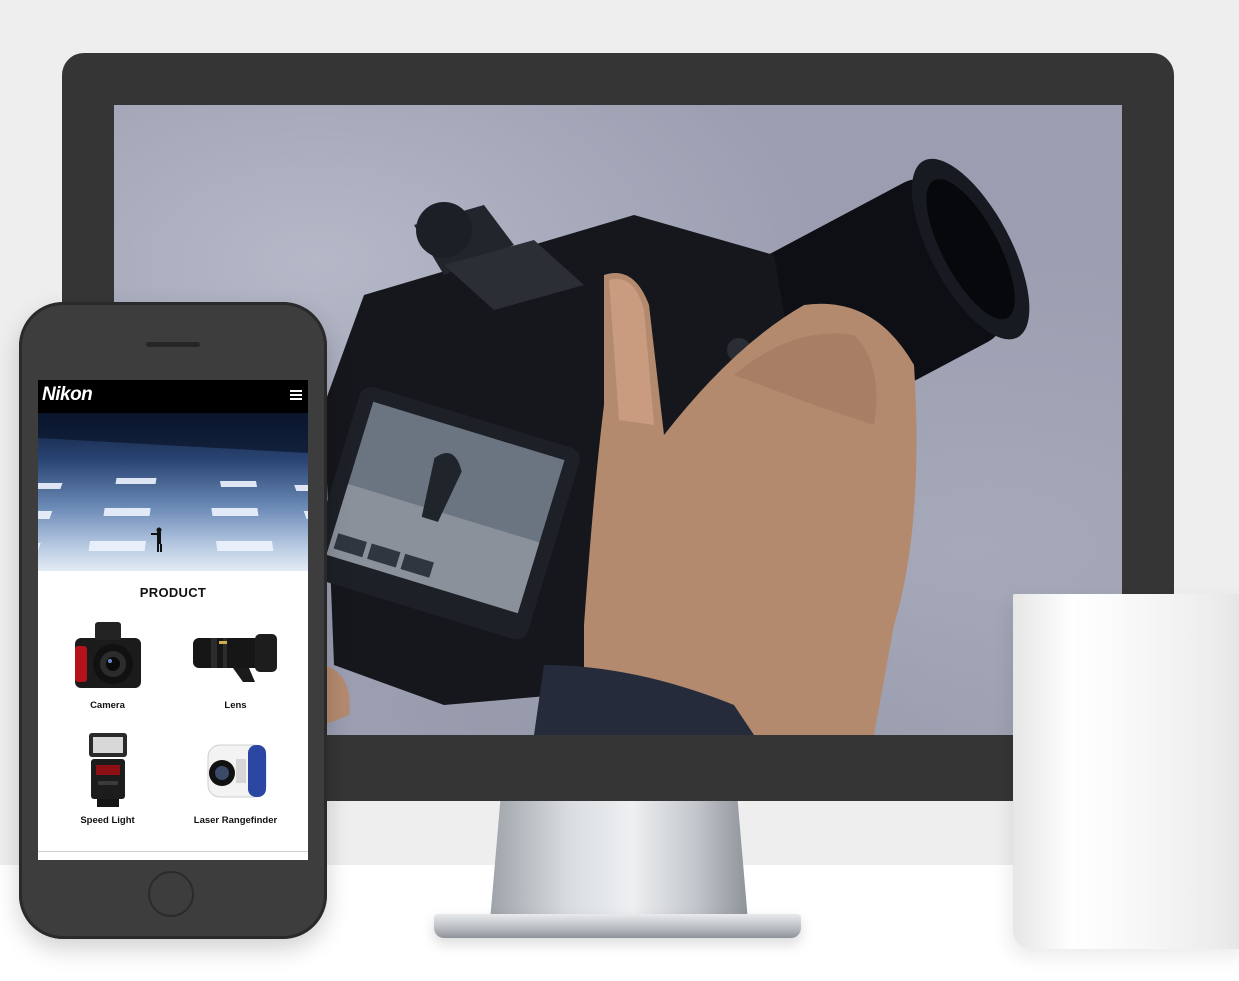  I want to click on monitor-stand-base, so click(617, 926).